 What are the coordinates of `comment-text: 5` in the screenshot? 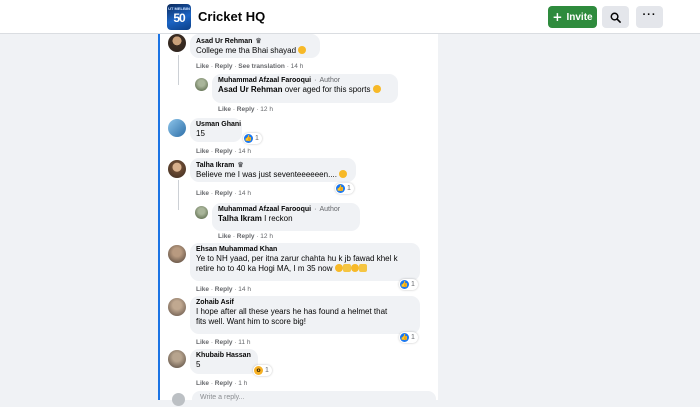 It's located at (198, 364).